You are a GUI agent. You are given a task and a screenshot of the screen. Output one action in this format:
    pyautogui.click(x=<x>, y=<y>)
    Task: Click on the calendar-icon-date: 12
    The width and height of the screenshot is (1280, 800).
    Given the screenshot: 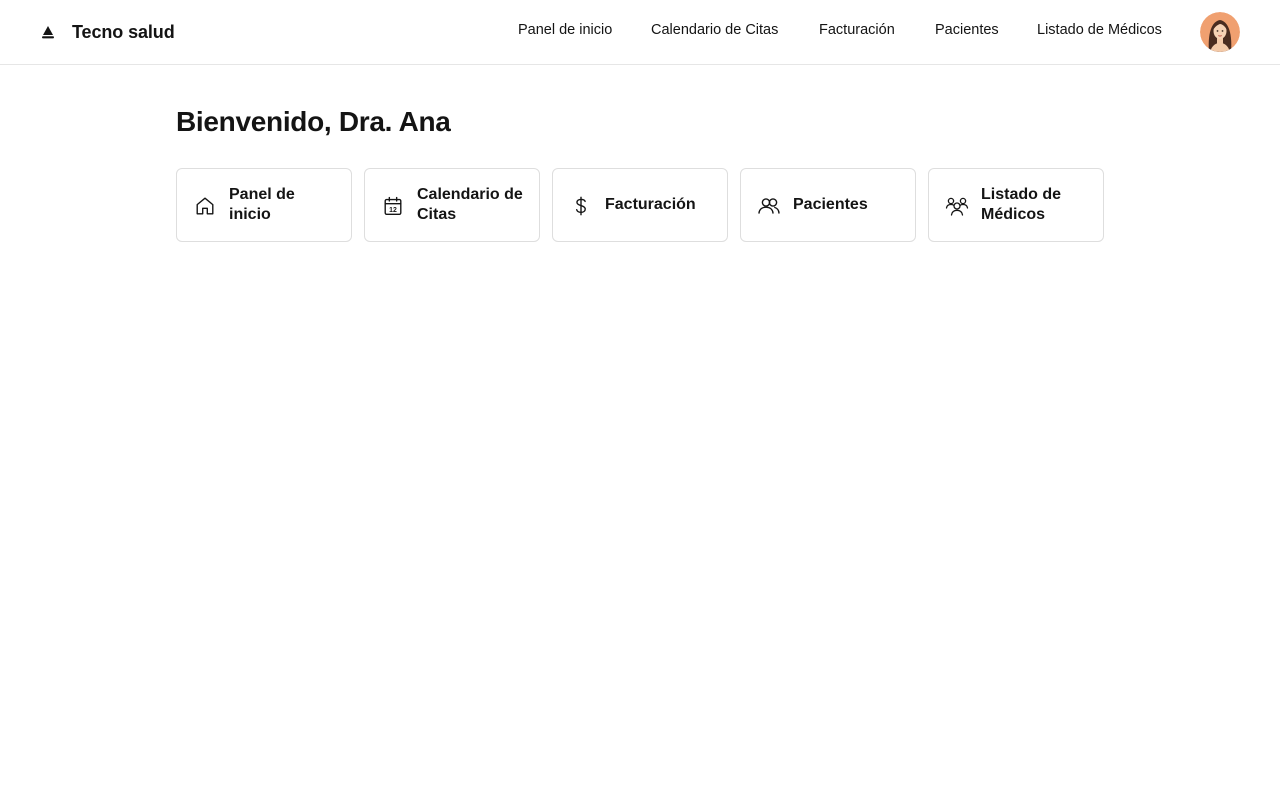 What is the action you would take?
    pyautogui.click(x=393, y=210)
    